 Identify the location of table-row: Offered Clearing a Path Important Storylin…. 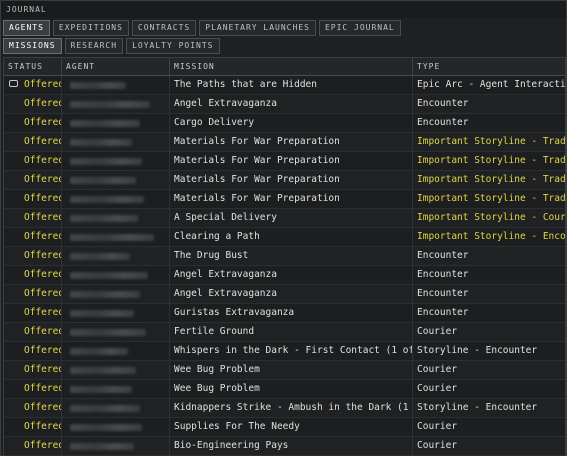
(284, 237).